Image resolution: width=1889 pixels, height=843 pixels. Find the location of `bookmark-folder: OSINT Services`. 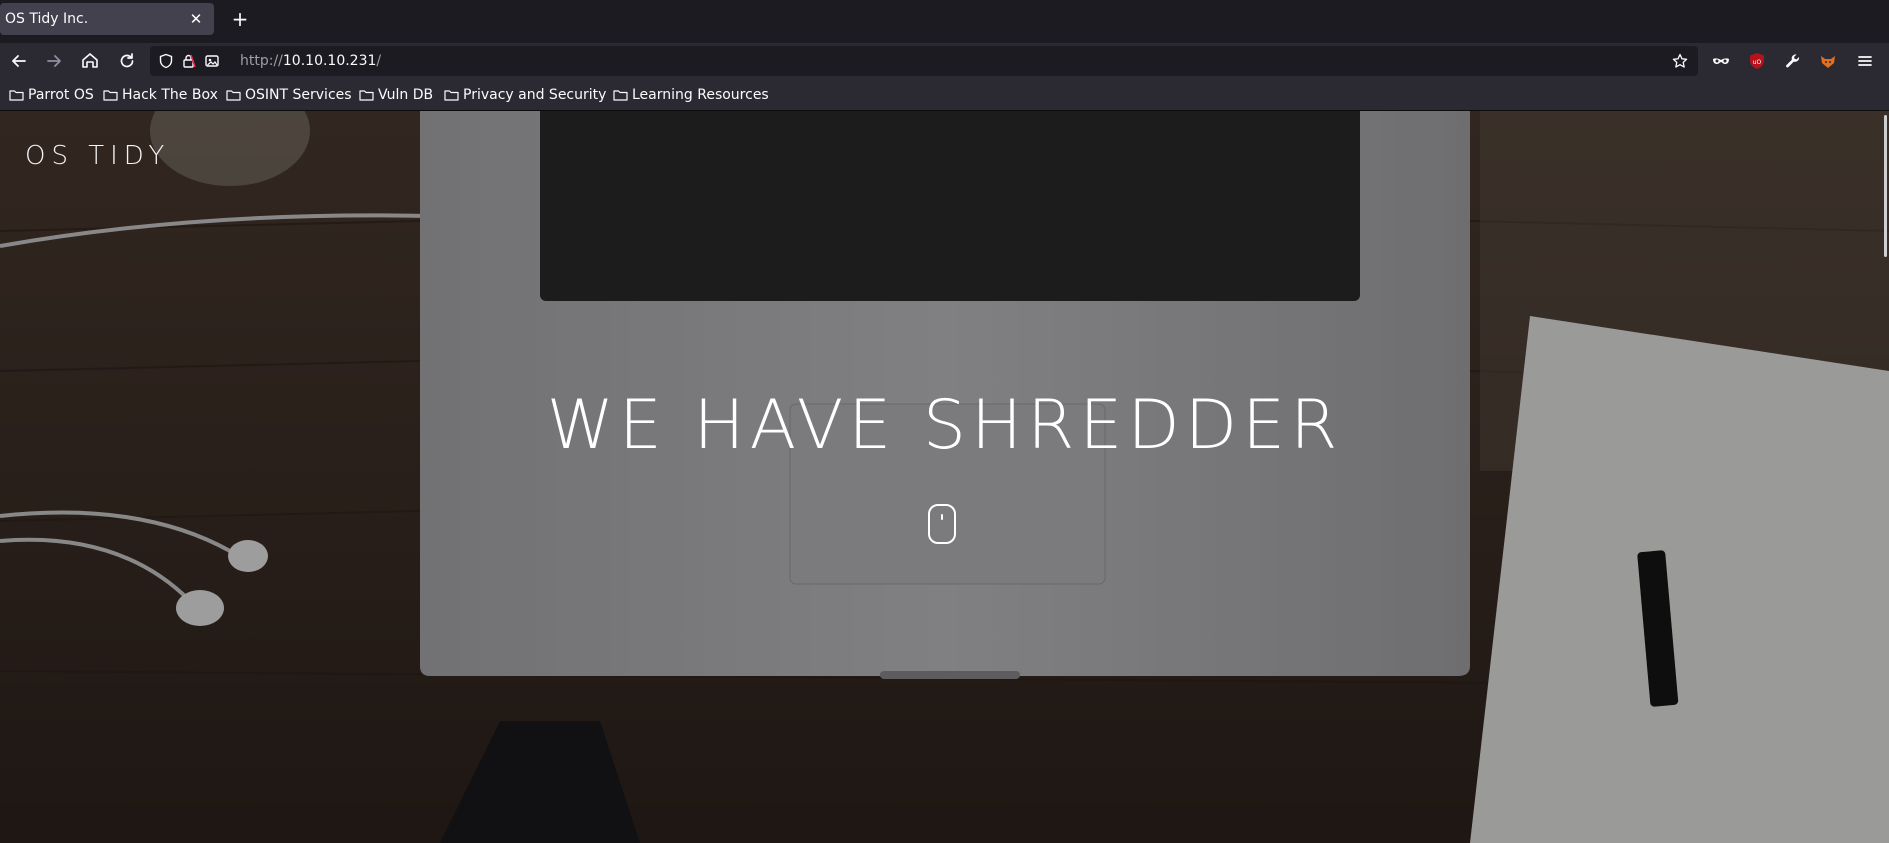

bookmark-folder: OSINT Services is located at coordinates (288, 95).